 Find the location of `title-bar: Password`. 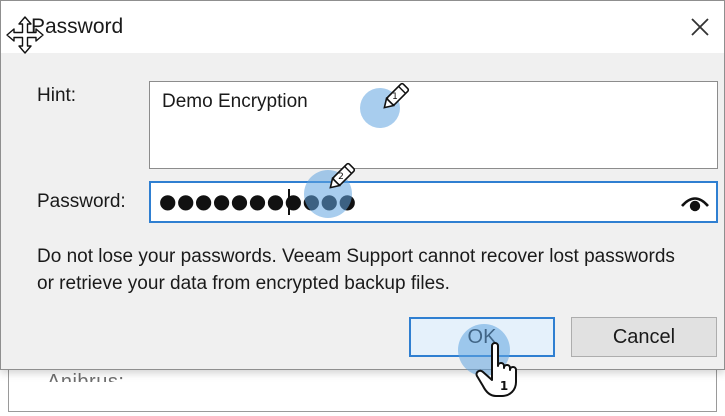

title-bar: Password is located at coordinates (362, 27).